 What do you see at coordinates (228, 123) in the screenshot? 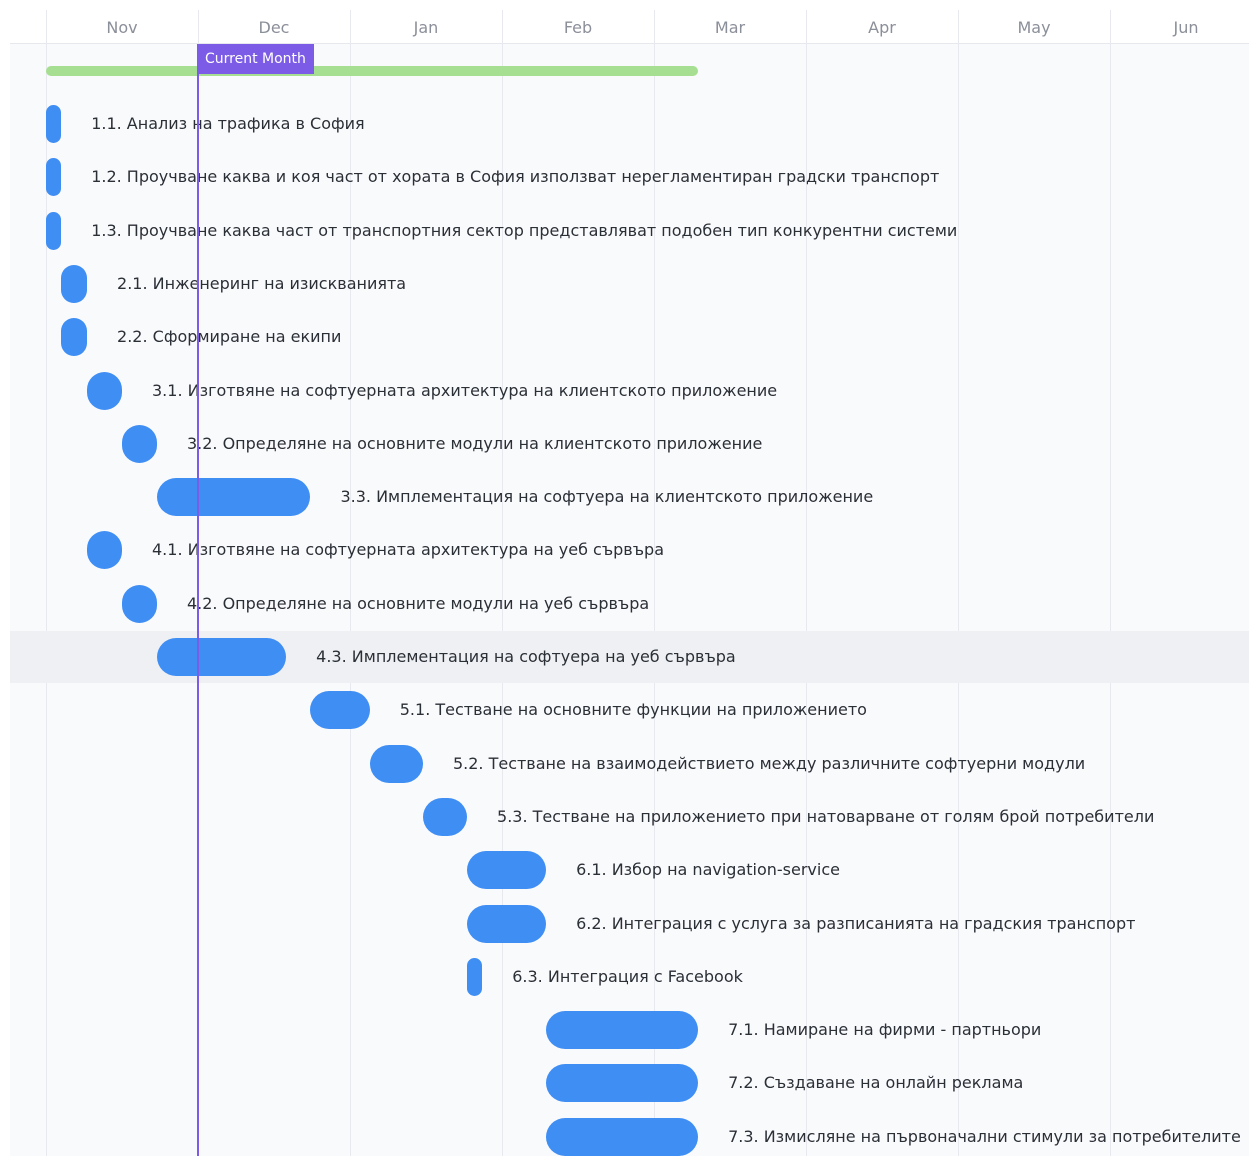
I see `task-label: 1.1. Анализ на трафика в София` at bounding box center [228, 123].